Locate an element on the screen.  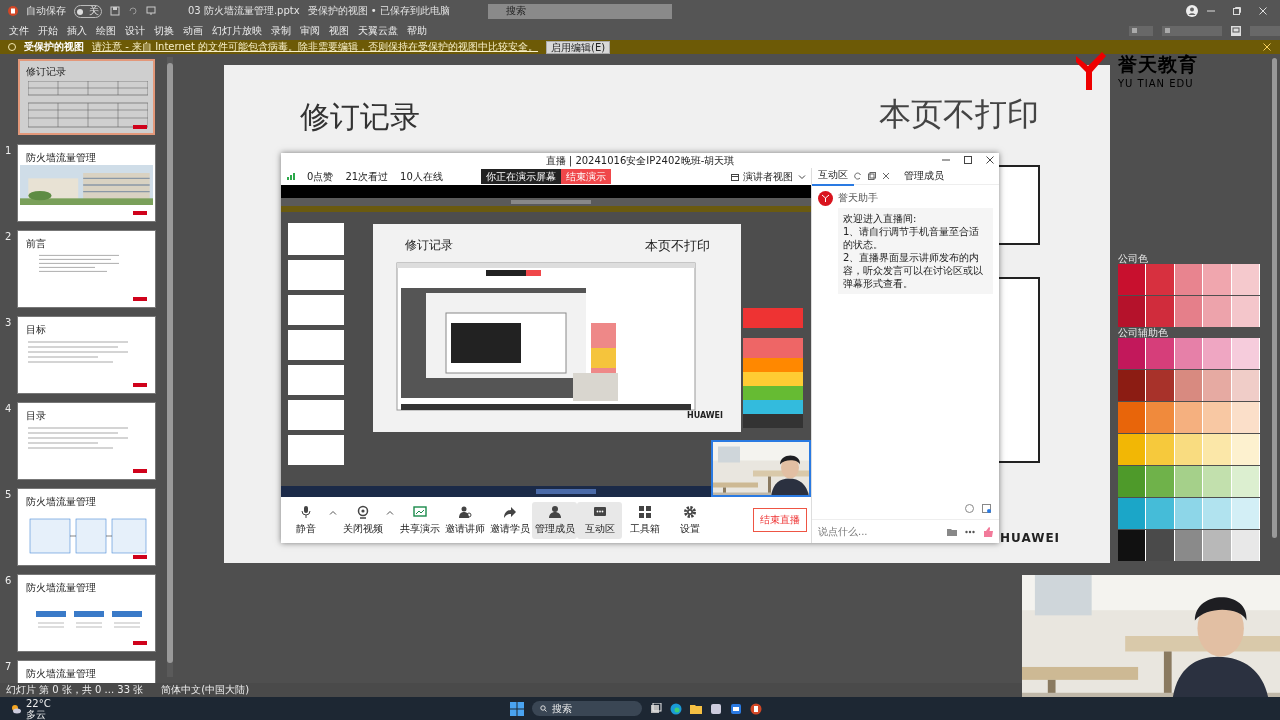
ribbon-tab: 帮助 is located at coordinates (417, 31).